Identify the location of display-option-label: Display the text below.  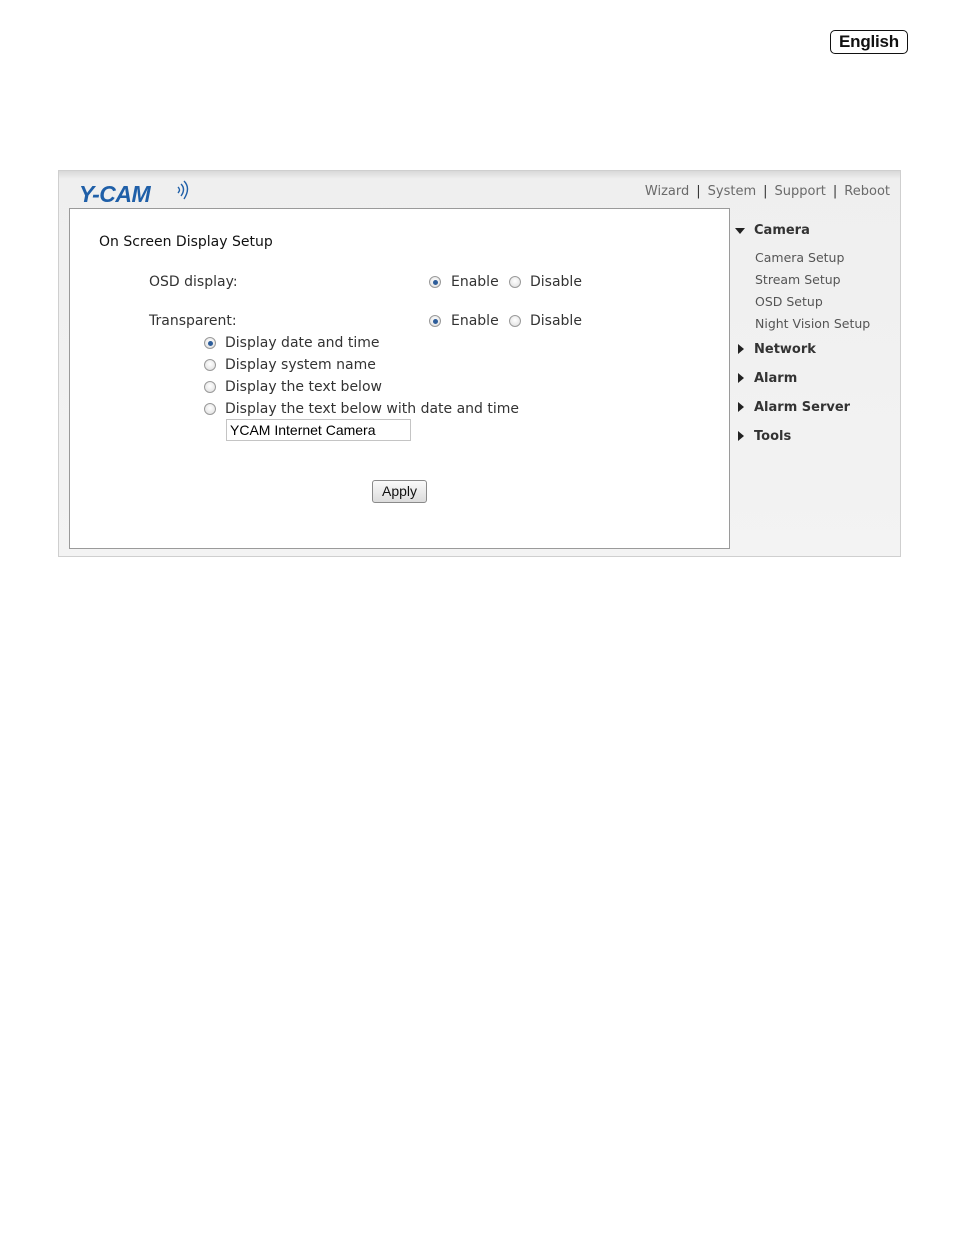
(303, 387).